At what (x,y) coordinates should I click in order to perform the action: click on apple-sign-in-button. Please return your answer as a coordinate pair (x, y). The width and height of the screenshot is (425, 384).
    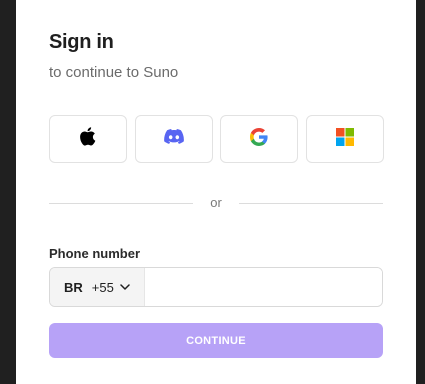
    Looking at the image, I should click on (88, 139).